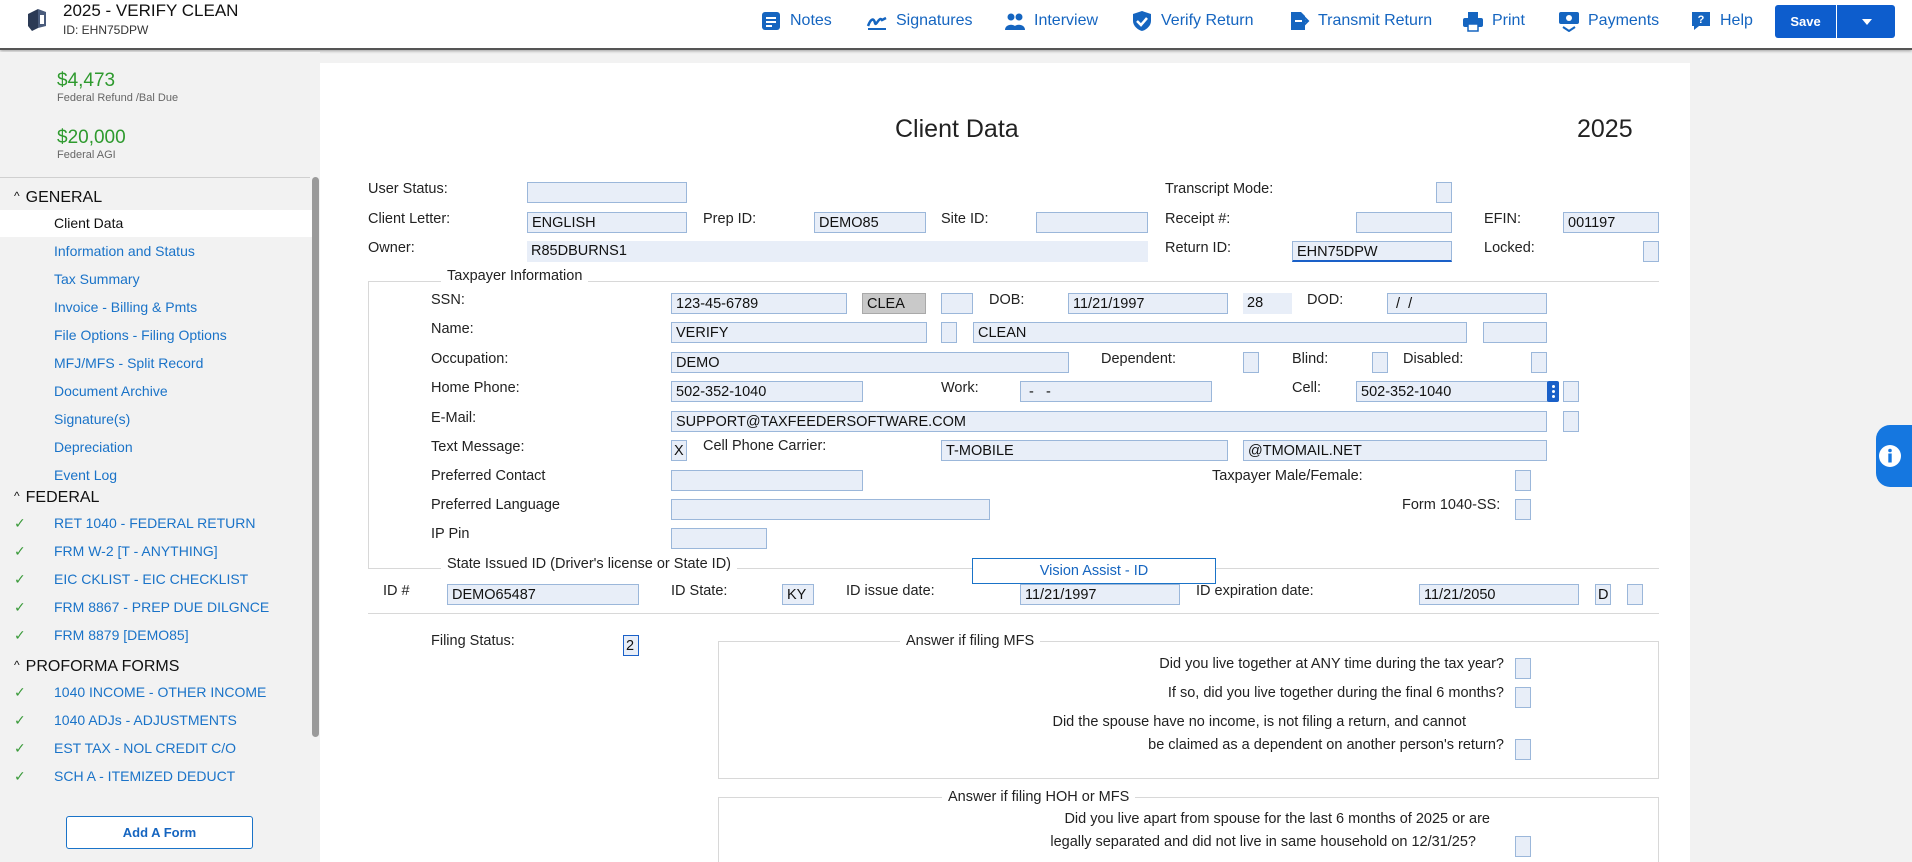 This screenshot has width=1912, height=862. Describe the element at coordinates (156, 251) in the screenshot. I see `sidebar-item-information-status: Information and Status` at that location.